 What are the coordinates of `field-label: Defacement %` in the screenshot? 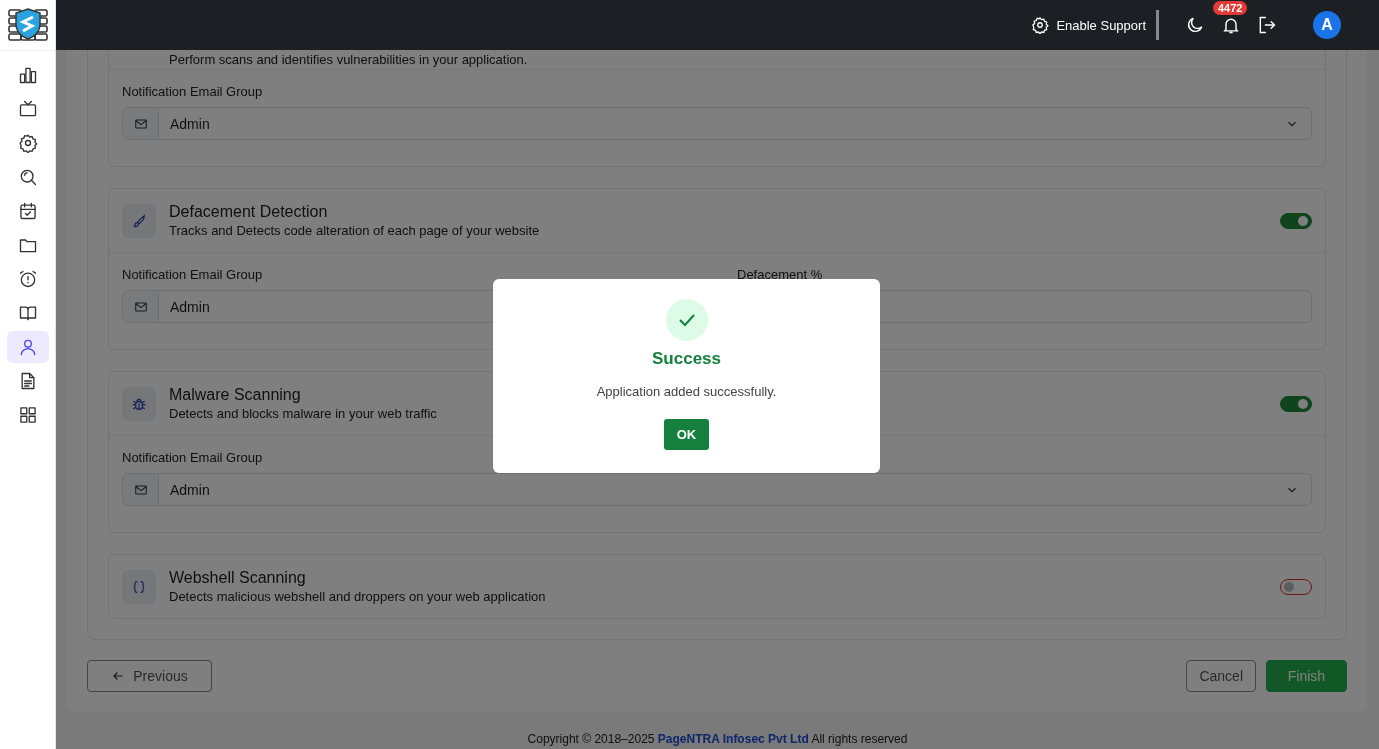 It's located at (780, 274).